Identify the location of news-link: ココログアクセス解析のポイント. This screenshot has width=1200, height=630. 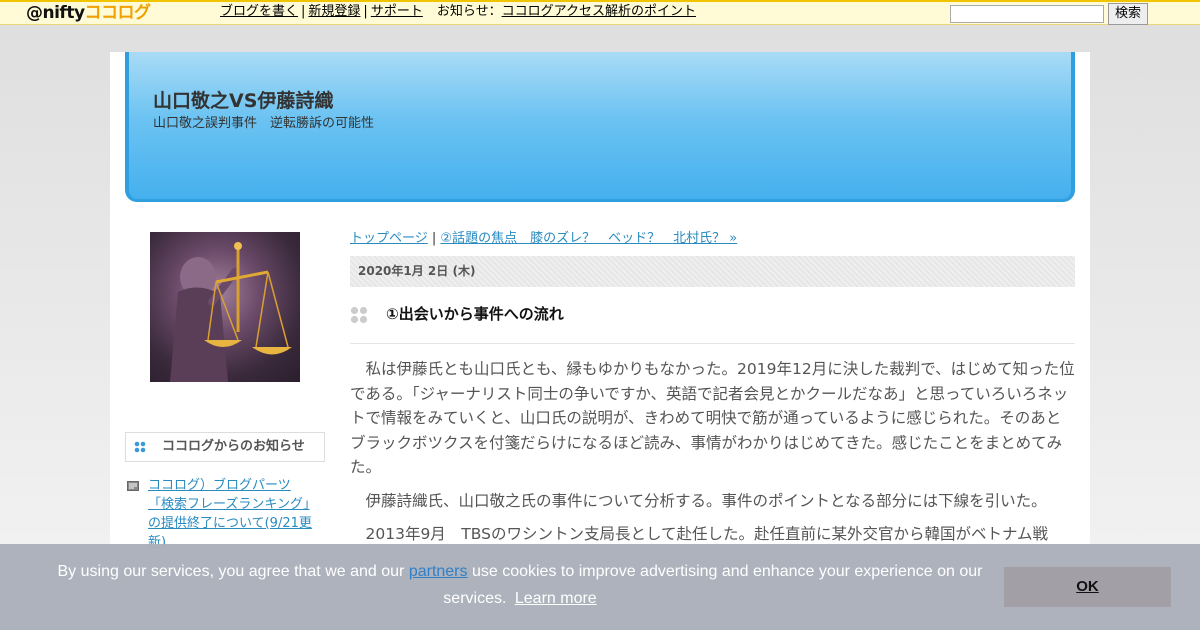
(599, 11).